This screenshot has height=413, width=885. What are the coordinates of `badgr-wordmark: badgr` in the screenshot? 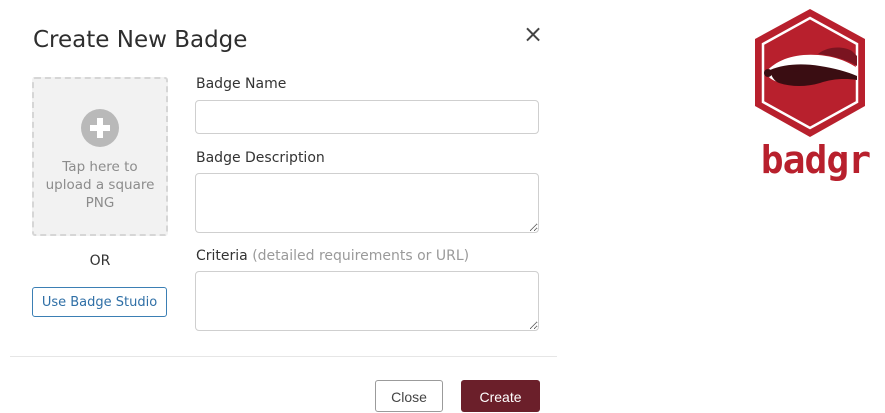 It's located at (815, 160).